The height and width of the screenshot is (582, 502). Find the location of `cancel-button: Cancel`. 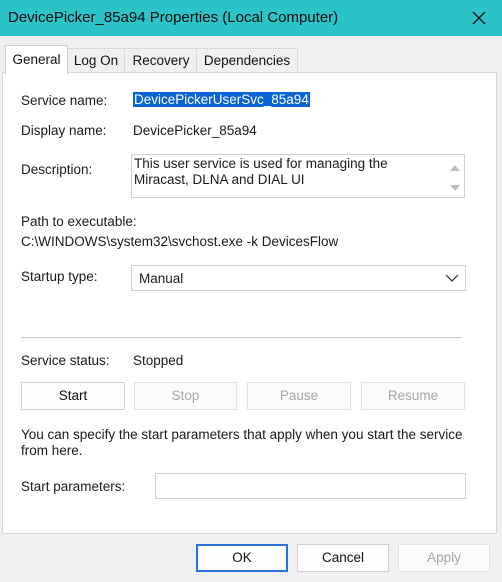

cancel-button: Cancel is located at coordinates (343, 558).